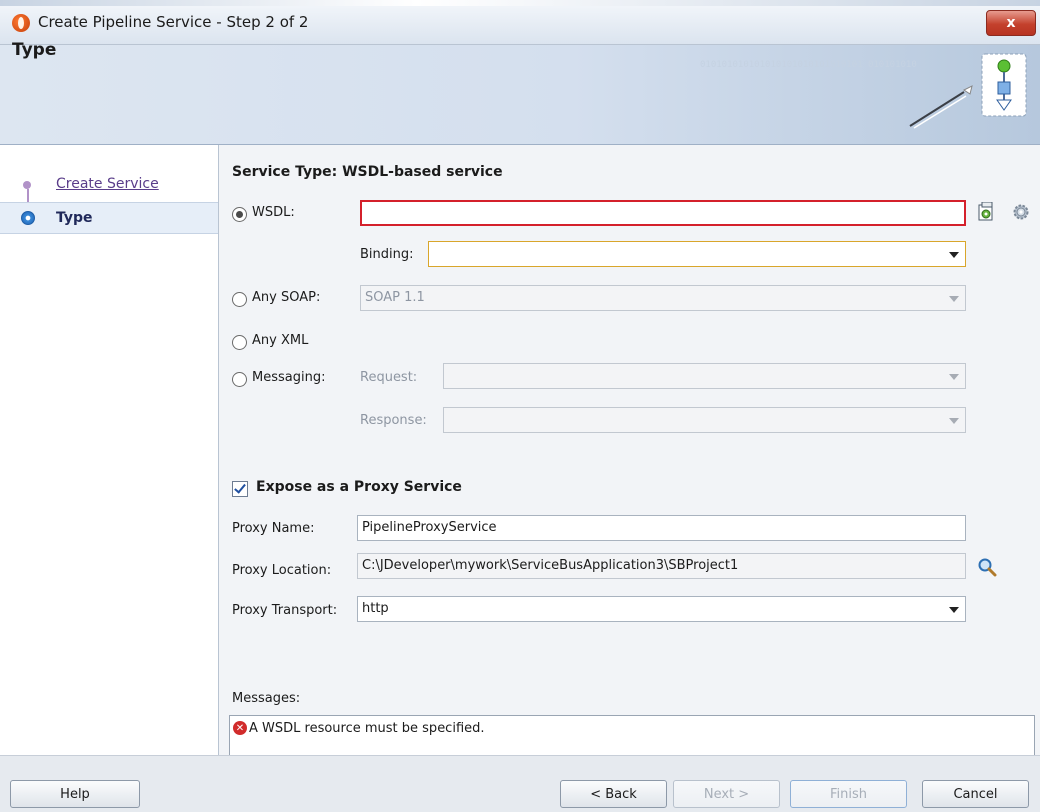 The width and height of the screenshot is (1040, 812). What do you see at coordinates (239, 299) in the screenshot?
I see `any-soap-radio` at bounding box center [239, 299].